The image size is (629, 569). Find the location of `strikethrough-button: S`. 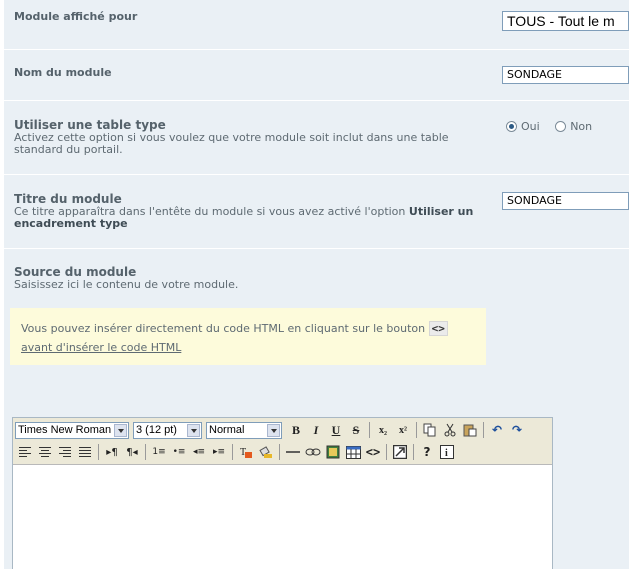

strikethrough-button: S is located at coordinates (356, 430).